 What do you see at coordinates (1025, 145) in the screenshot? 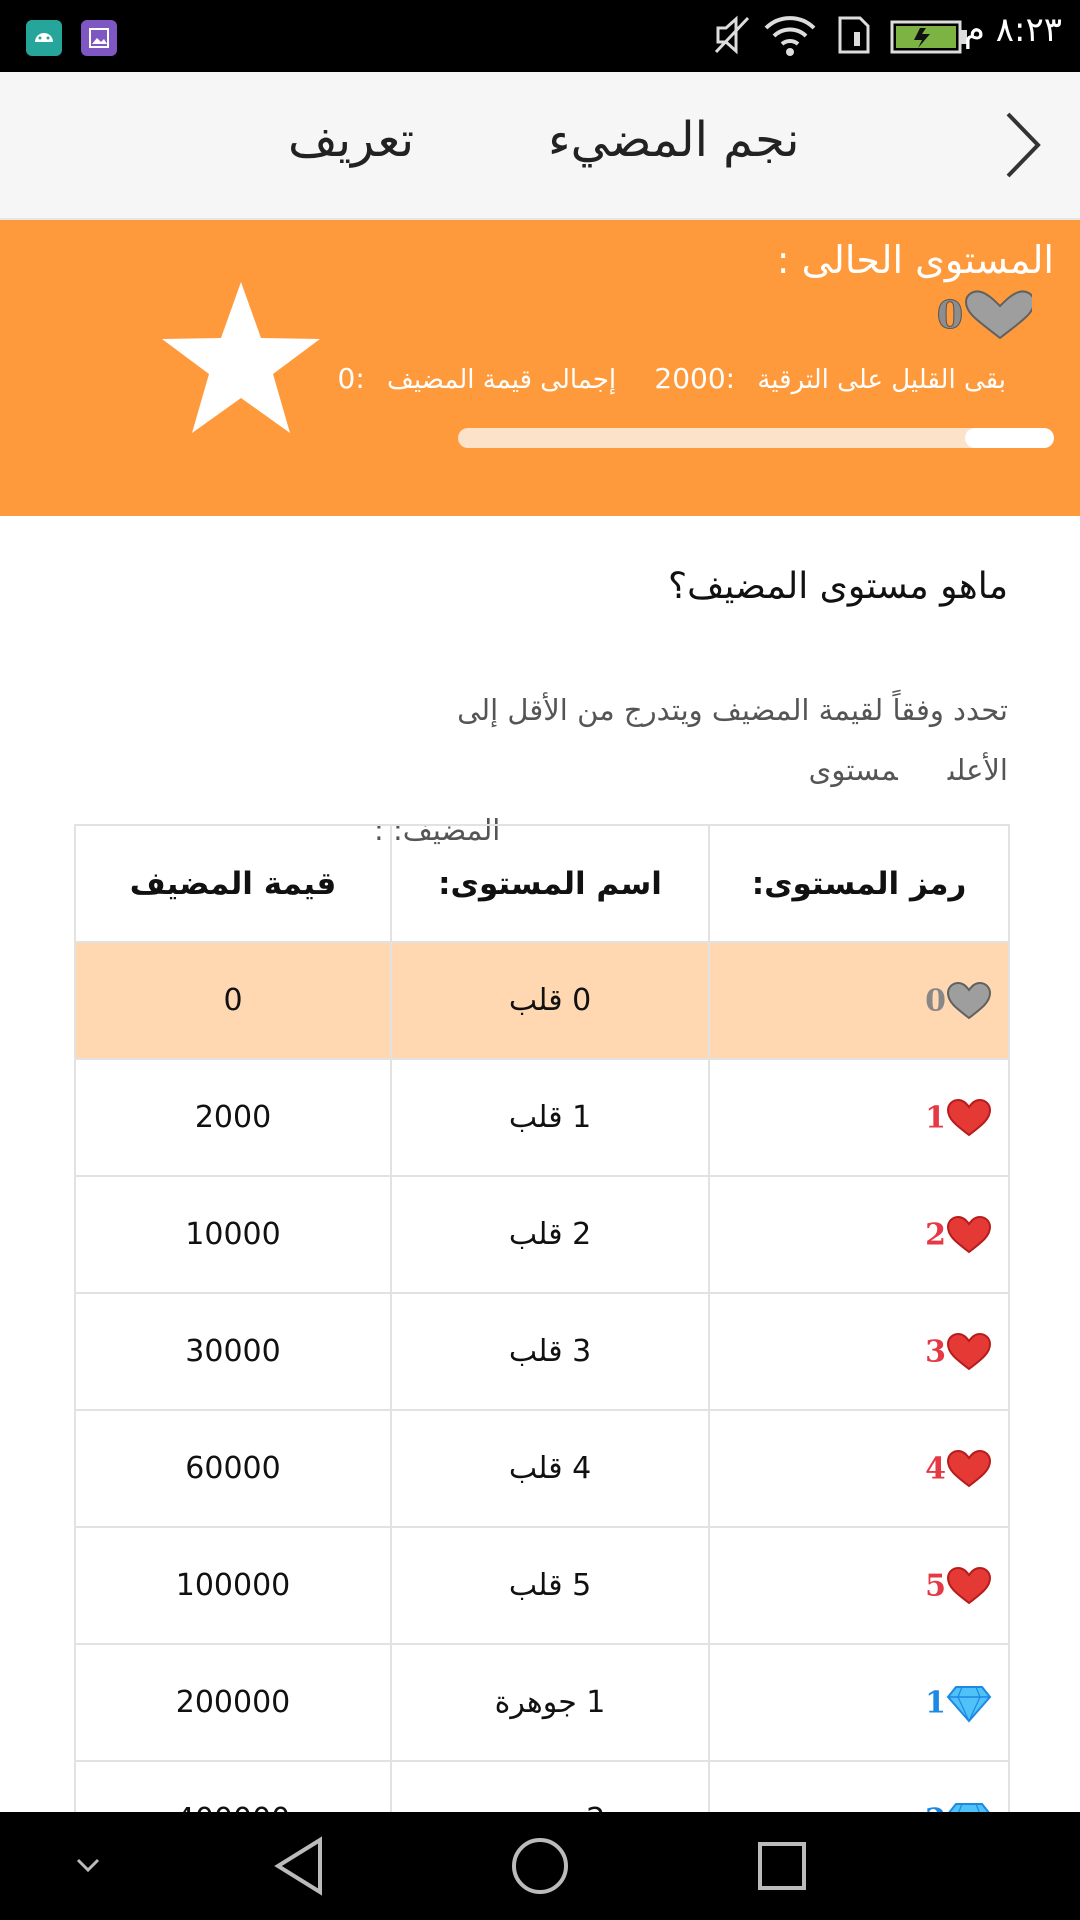
I see `chevron-right-icon` at bounding box center [1025, 145].